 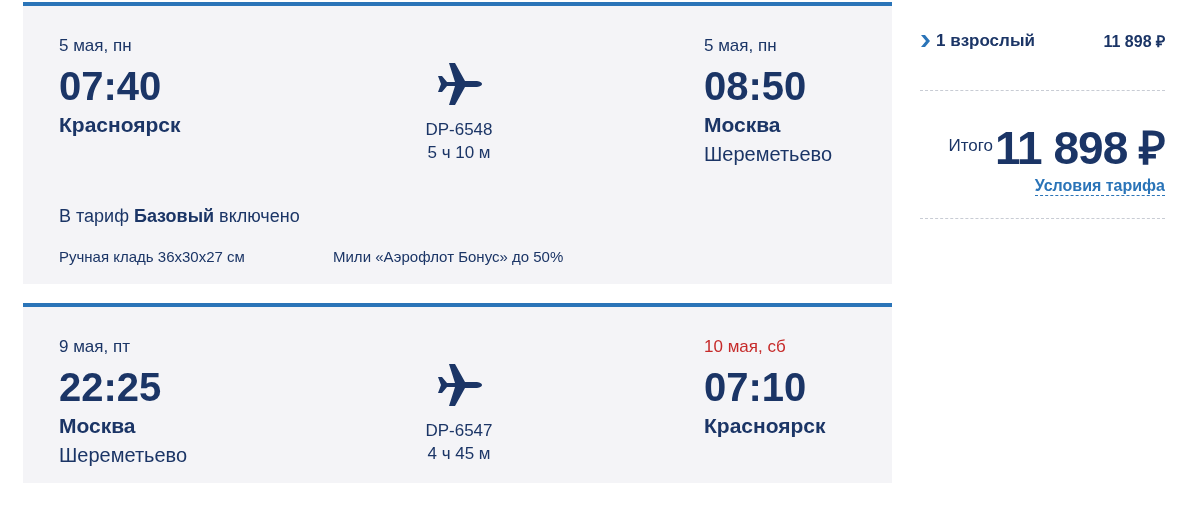 I want to click on arrival-date: 5 мая, пн, so click(x=741, y=46).